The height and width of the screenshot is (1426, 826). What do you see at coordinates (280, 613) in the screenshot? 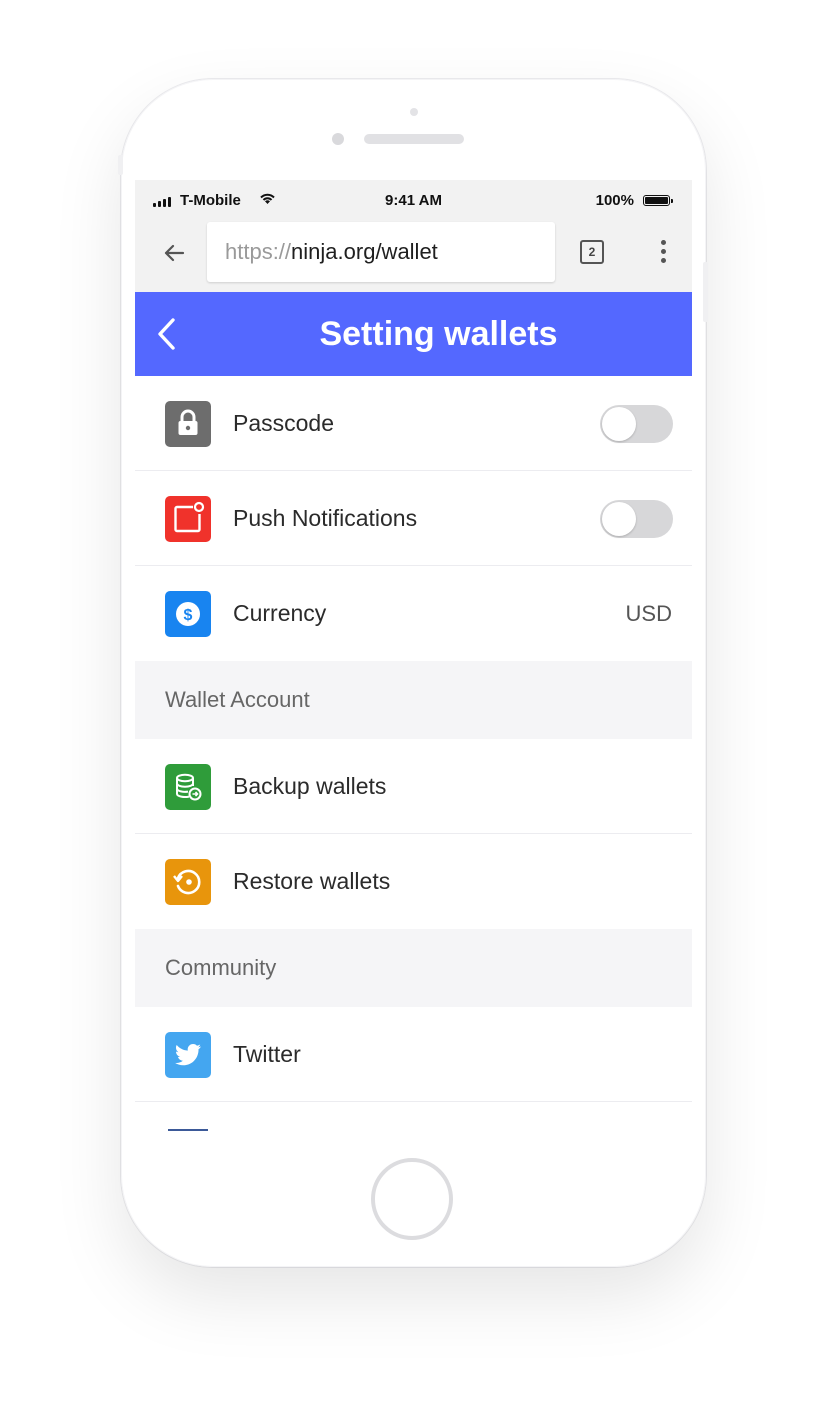
I see `currency-label: Currency` at bounding box center [280, 613].